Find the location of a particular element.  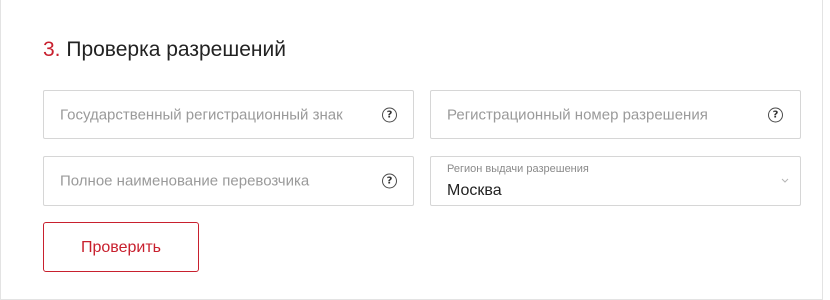

check-button: Проверить is located at coordinates (121, 247).